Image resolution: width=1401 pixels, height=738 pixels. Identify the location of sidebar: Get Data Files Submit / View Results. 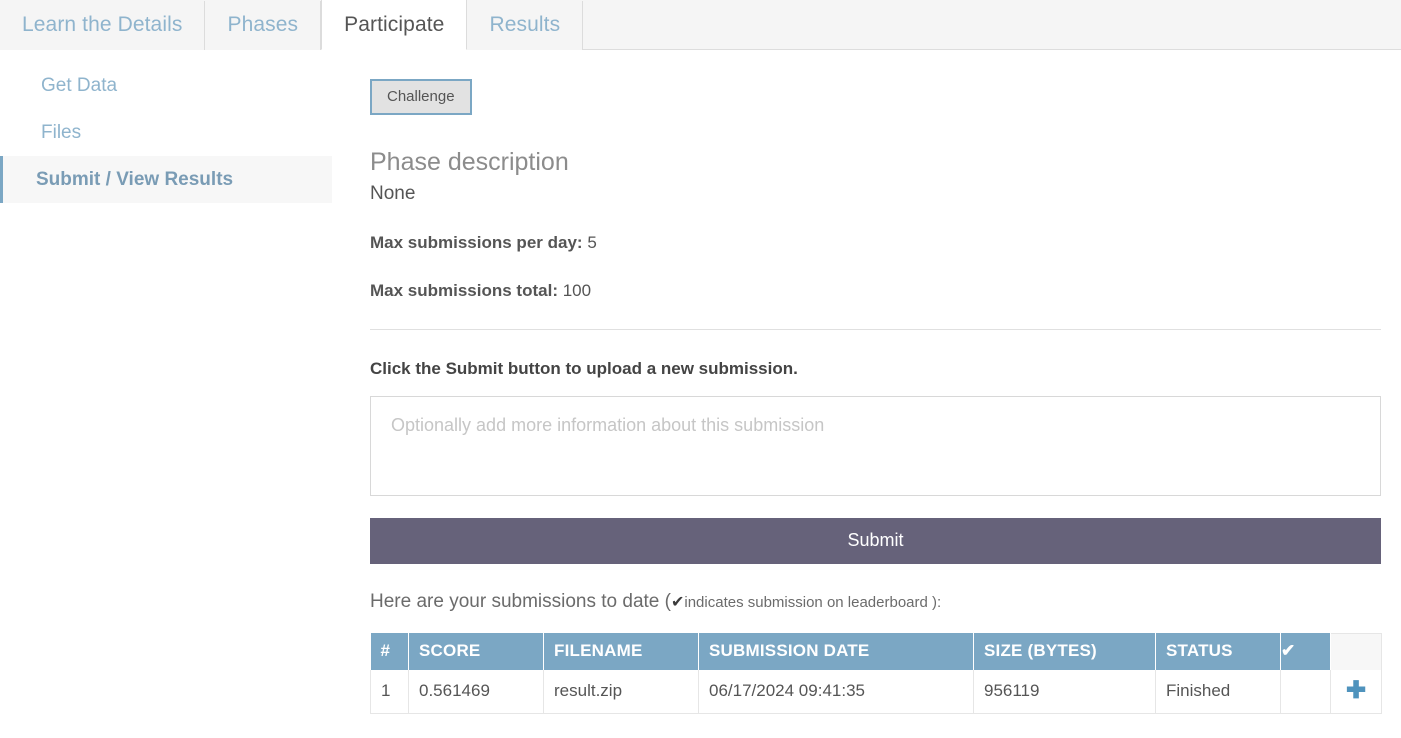
(166, 132).